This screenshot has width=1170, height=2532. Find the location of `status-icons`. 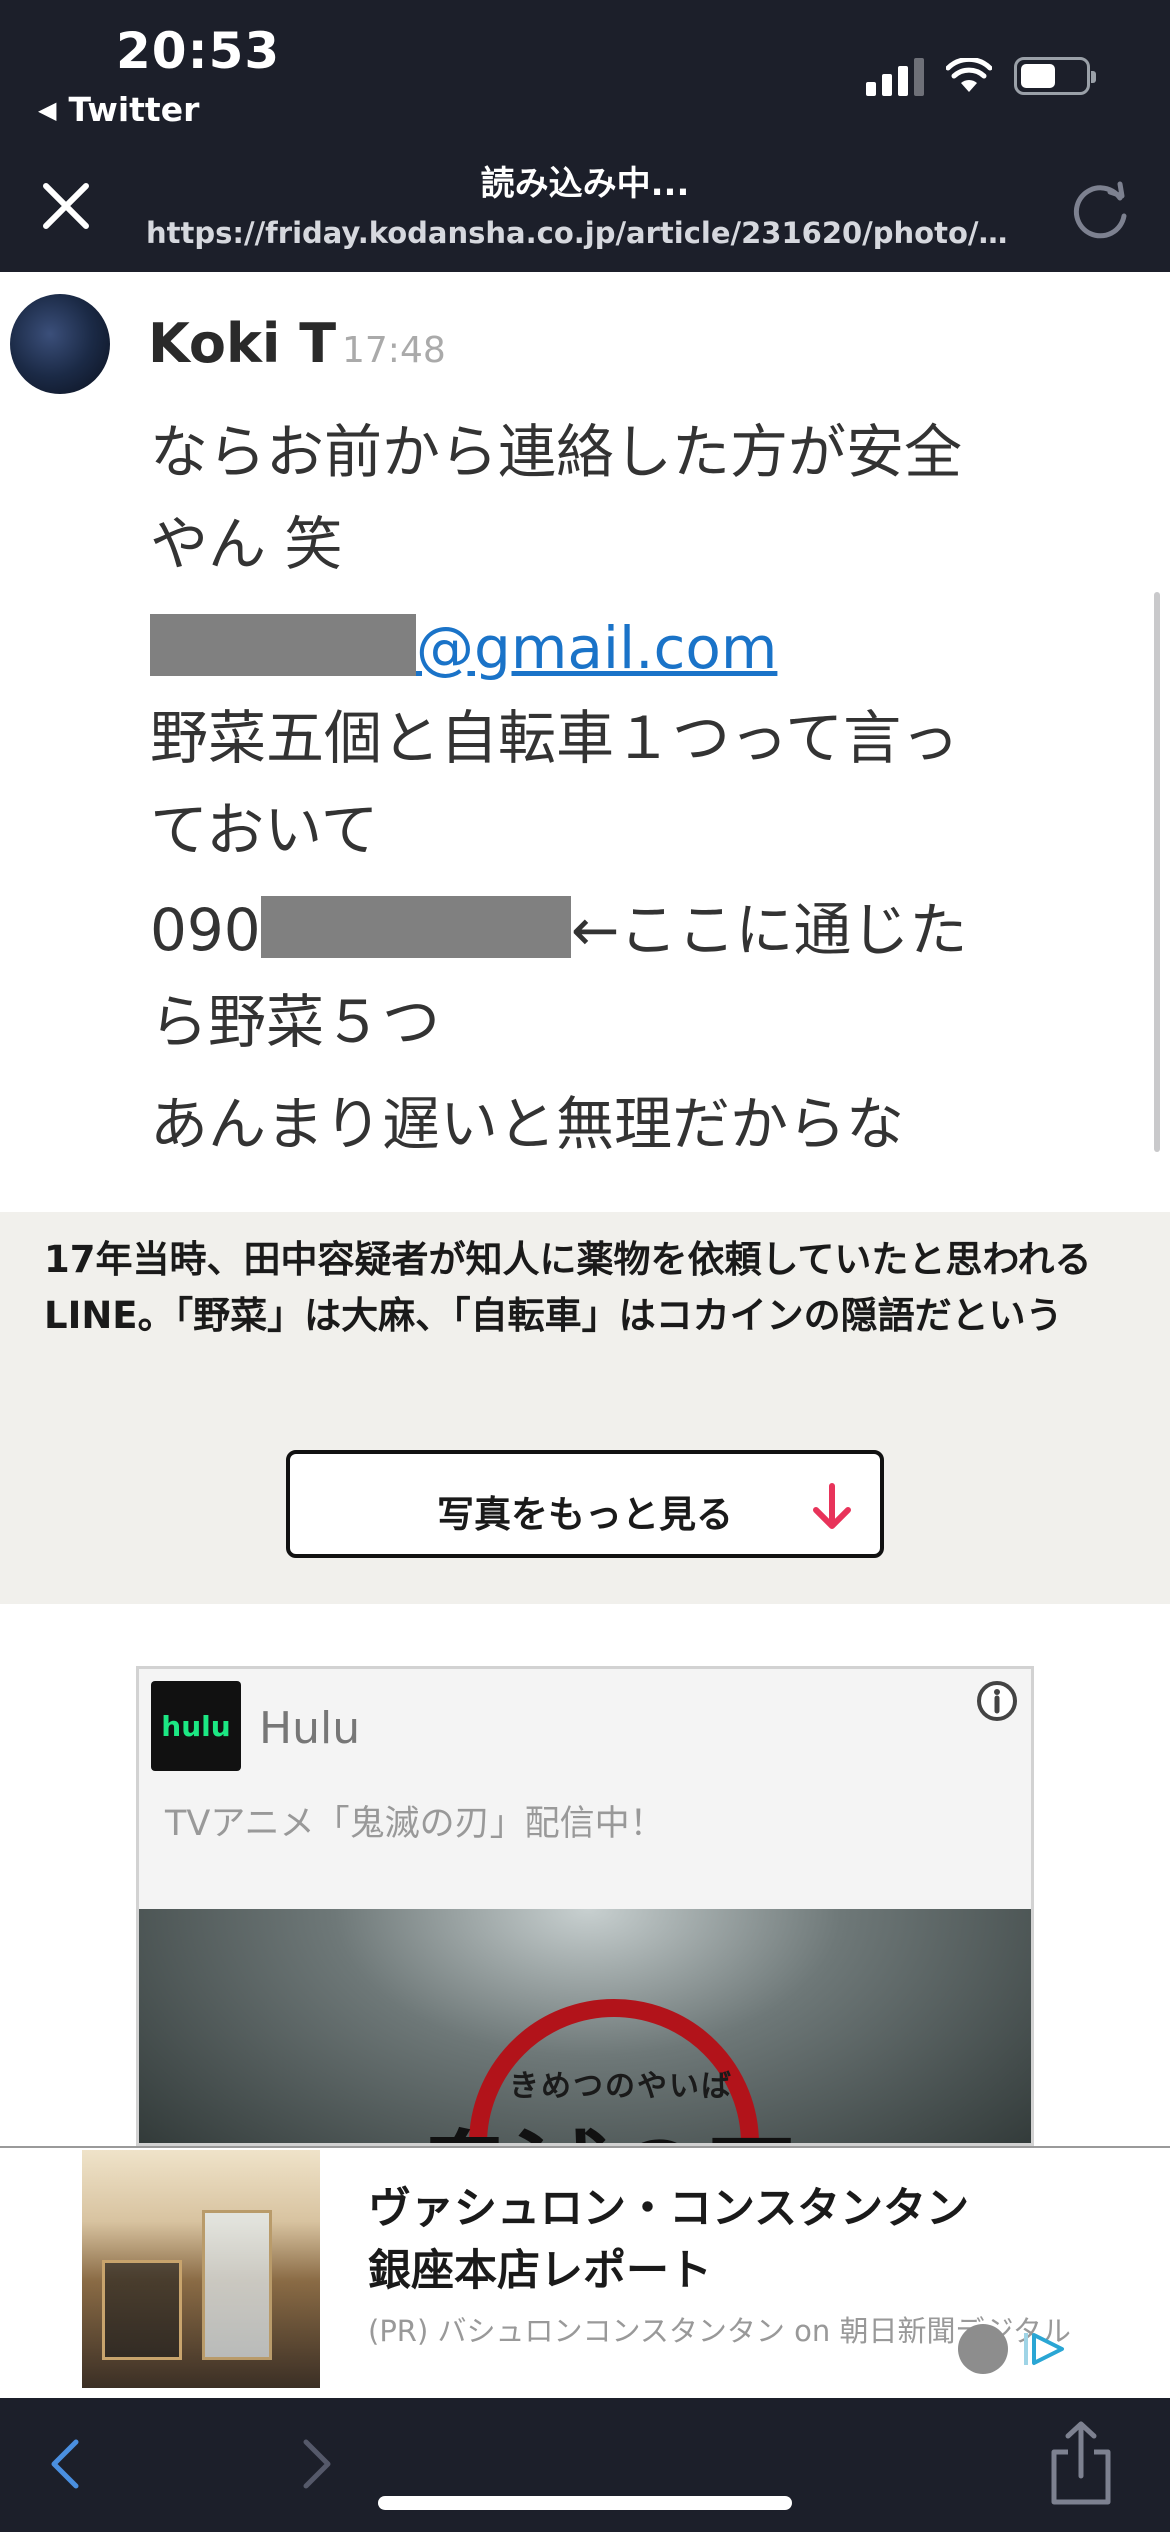

status-icons is located at coordinates (981, 76).